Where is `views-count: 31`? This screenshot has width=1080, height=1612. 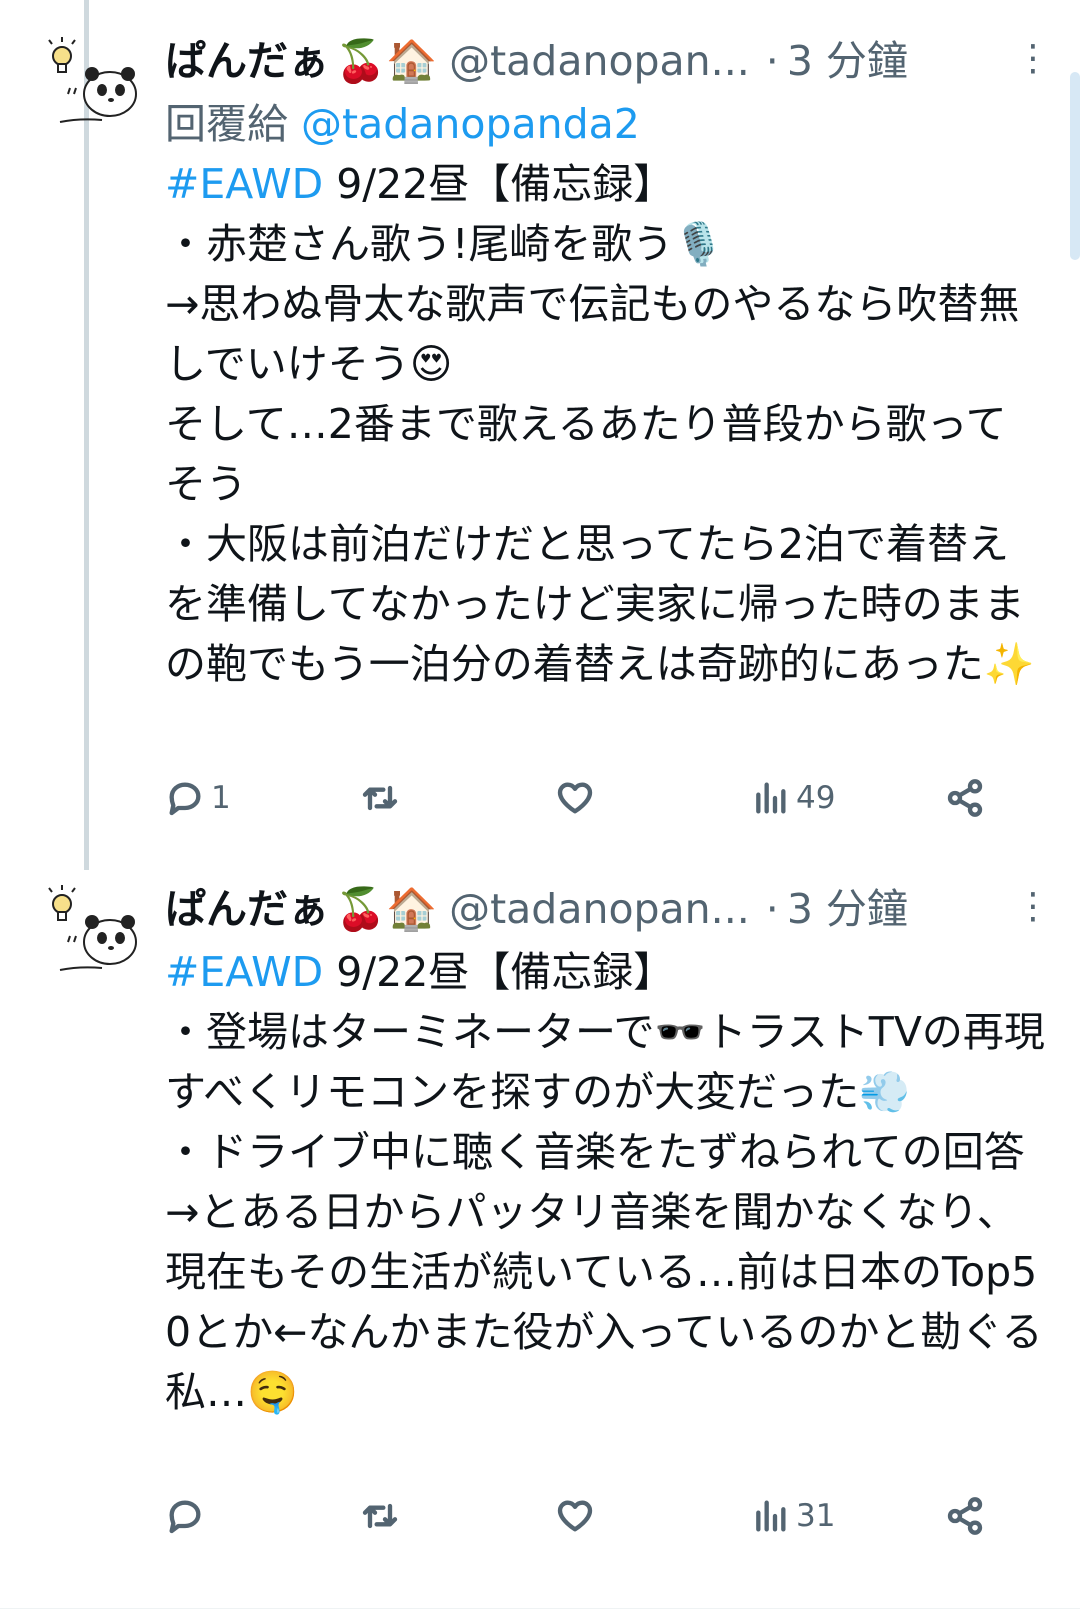
views-count: 31 is located at coordinates (816, 1516).